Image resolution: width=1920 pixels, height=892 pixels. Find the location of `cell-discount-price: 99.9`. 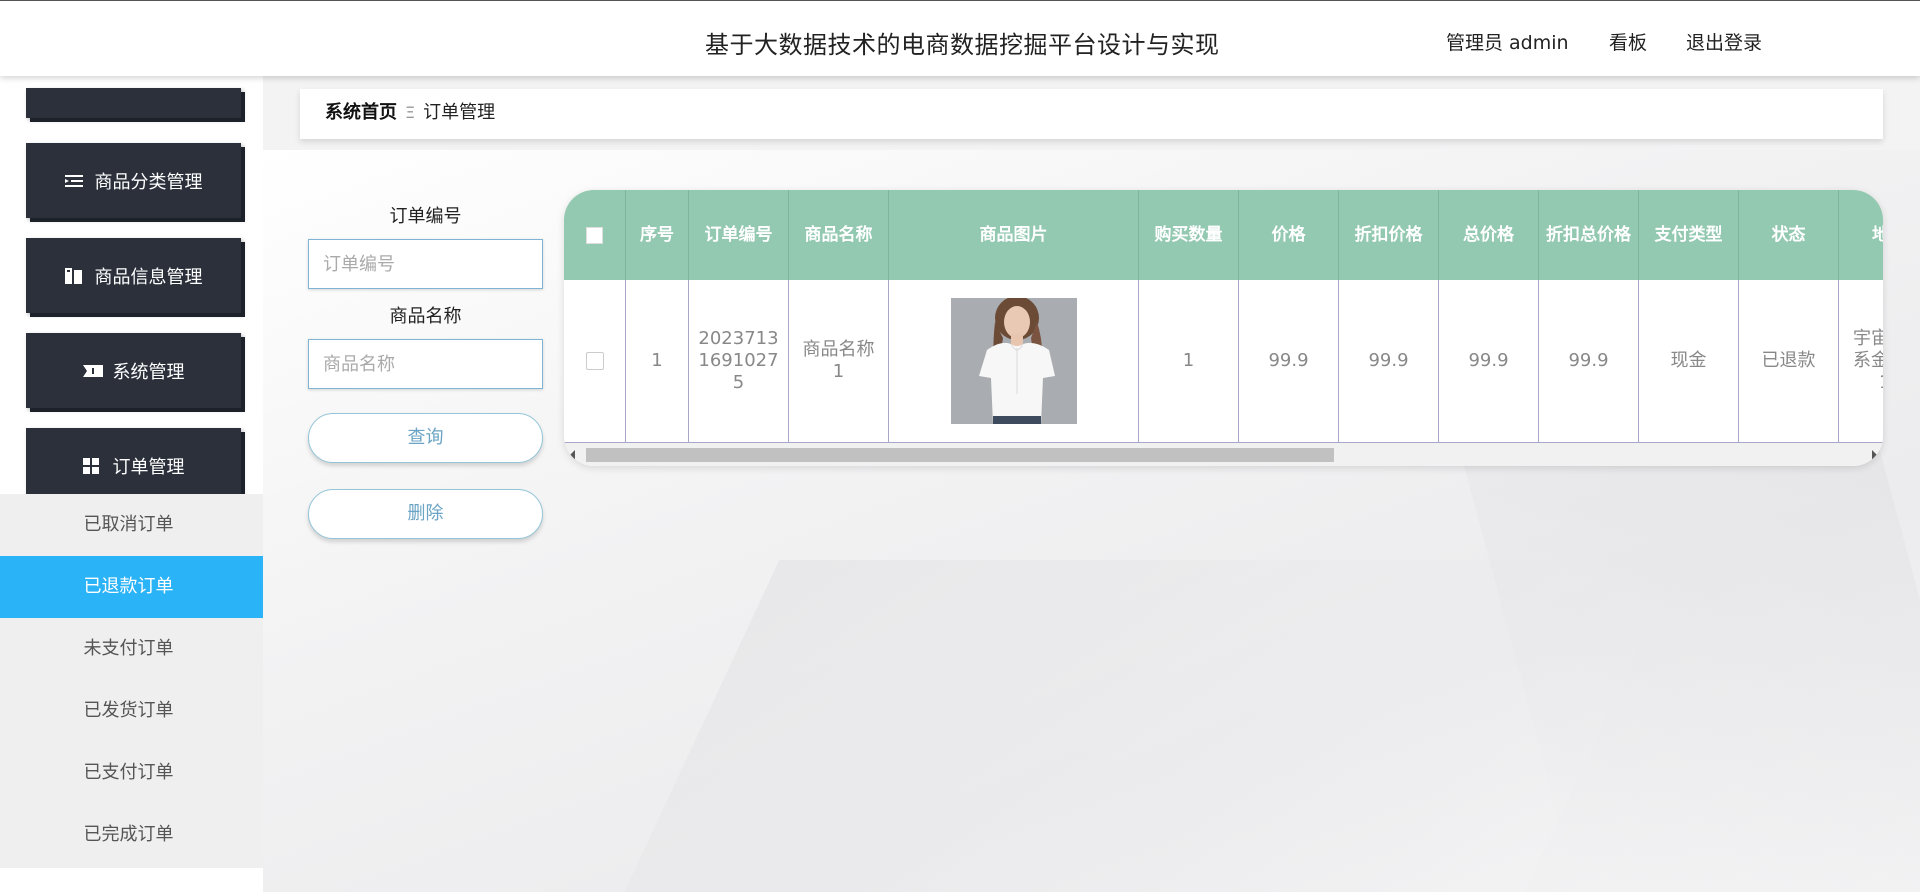

cell-discount-price: 99.9 is located at coordinates (1389, 361).